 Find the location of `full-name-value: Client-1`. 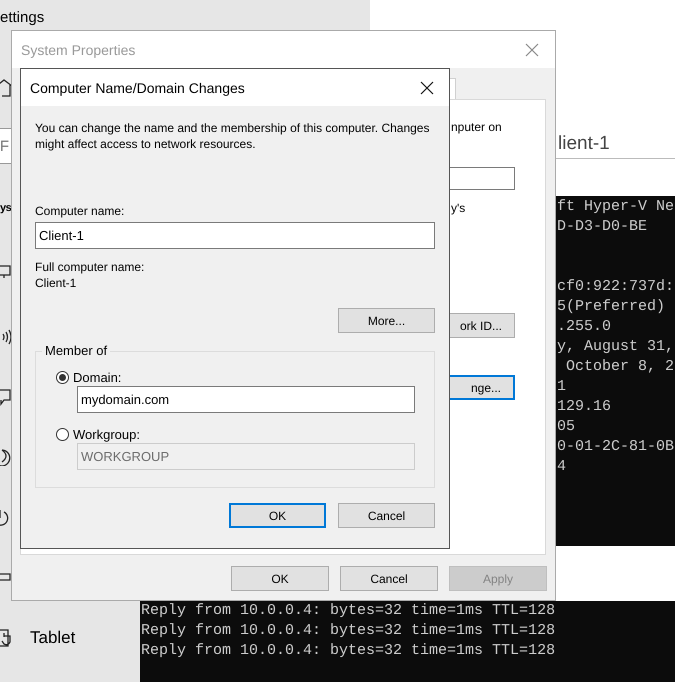

full-name-value: Client-1 is located at coordinates (56, 283).